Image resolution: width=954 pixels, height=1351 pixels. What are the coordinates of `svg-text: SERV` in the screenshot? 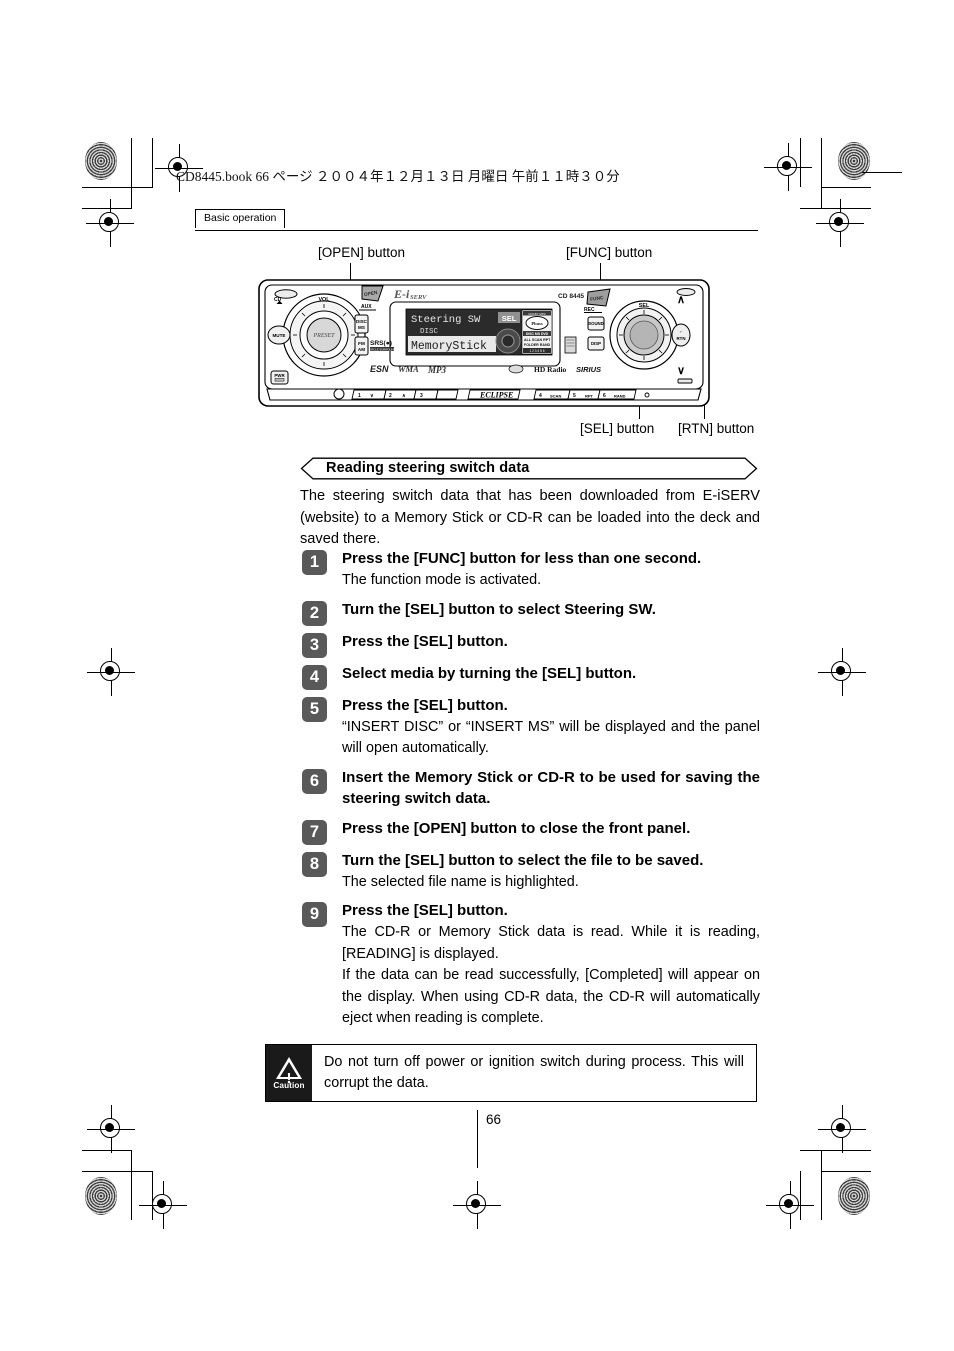 It's located at (418, 297).